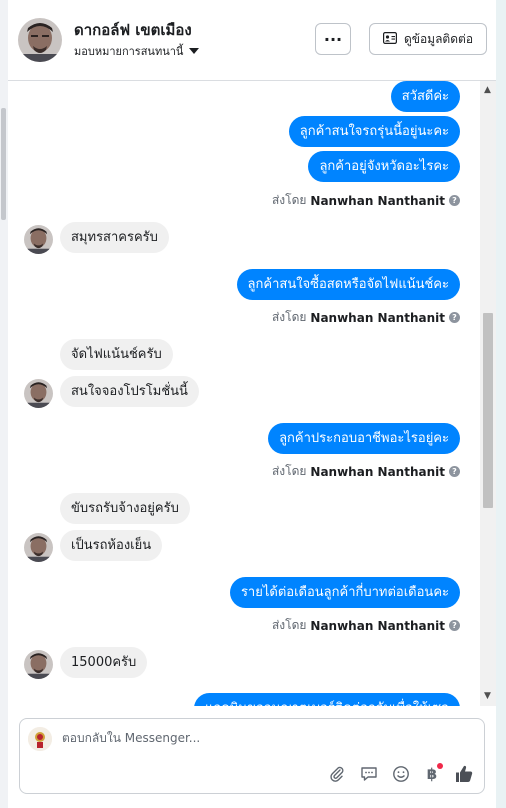 The image size is (506, 808). Describe the element at coordinates (487, 696) in the screenshot. I see `scroll-down-icon: ▼` at that location.